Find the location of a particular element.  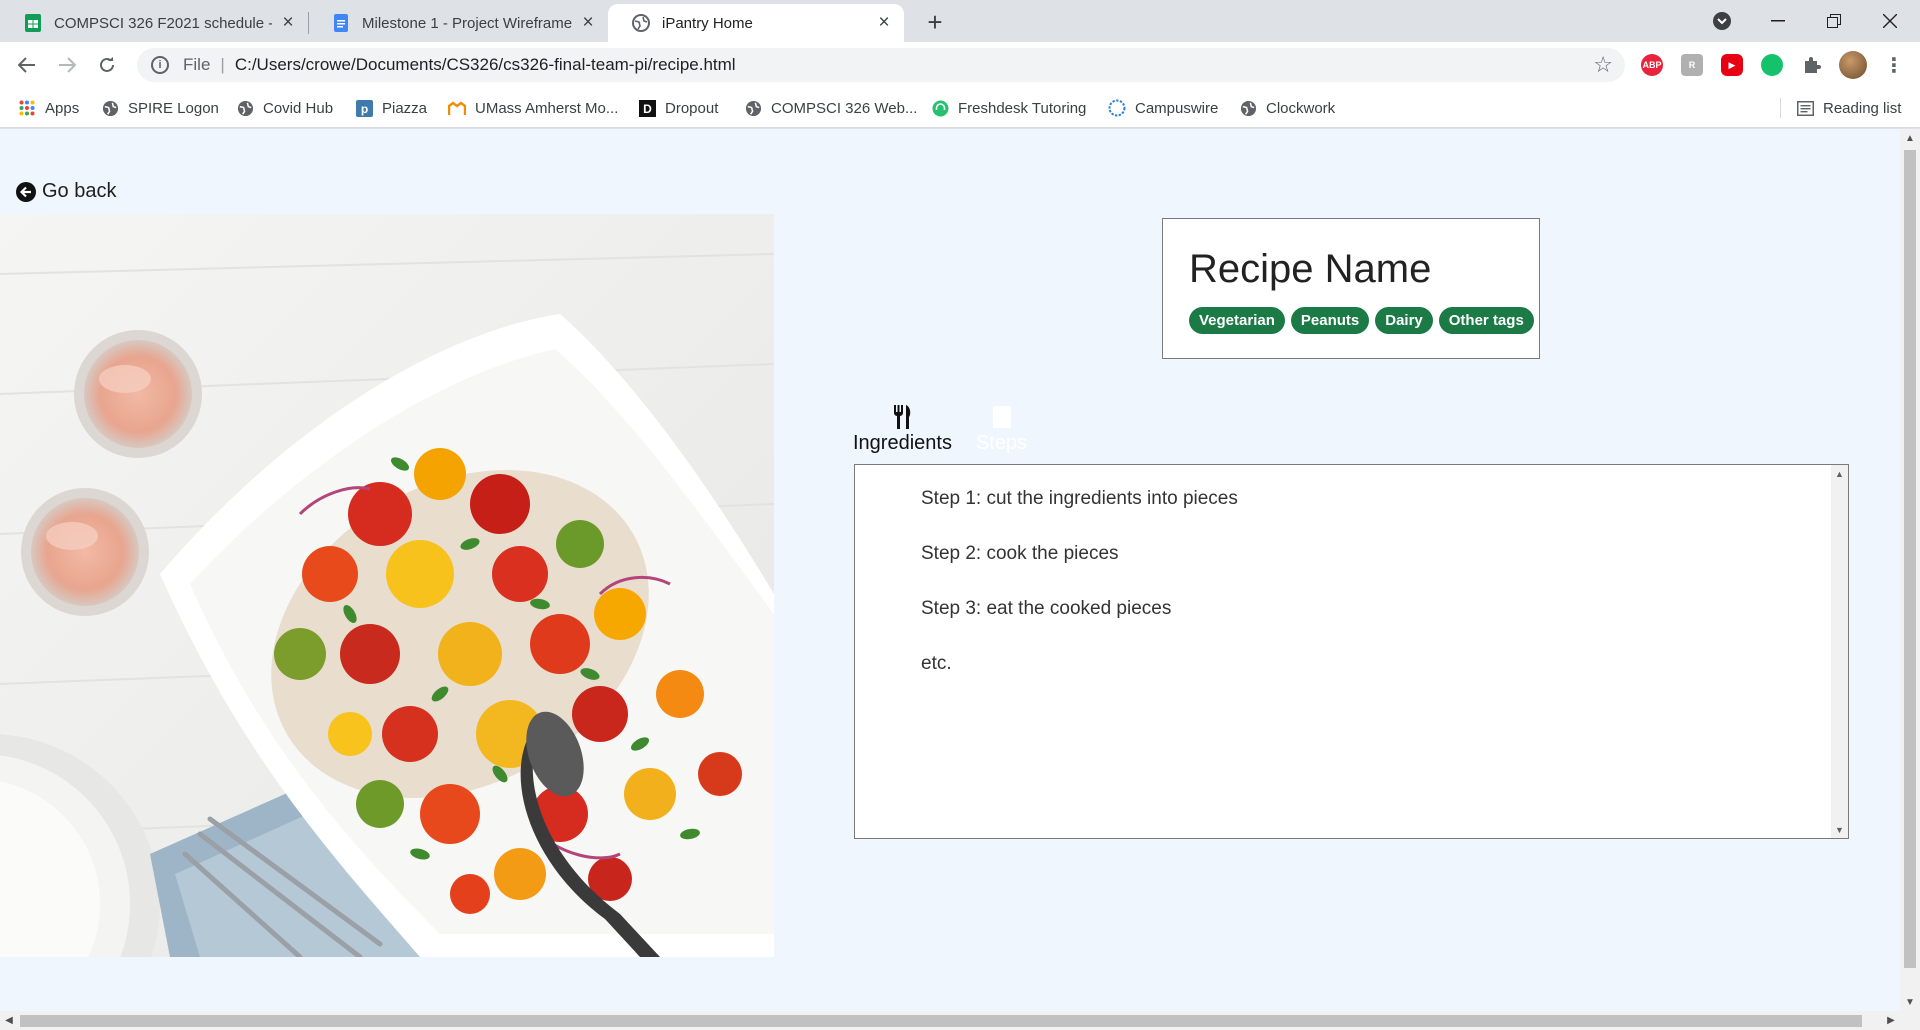

freshdesk-icon is located at coordinates (940, 108).